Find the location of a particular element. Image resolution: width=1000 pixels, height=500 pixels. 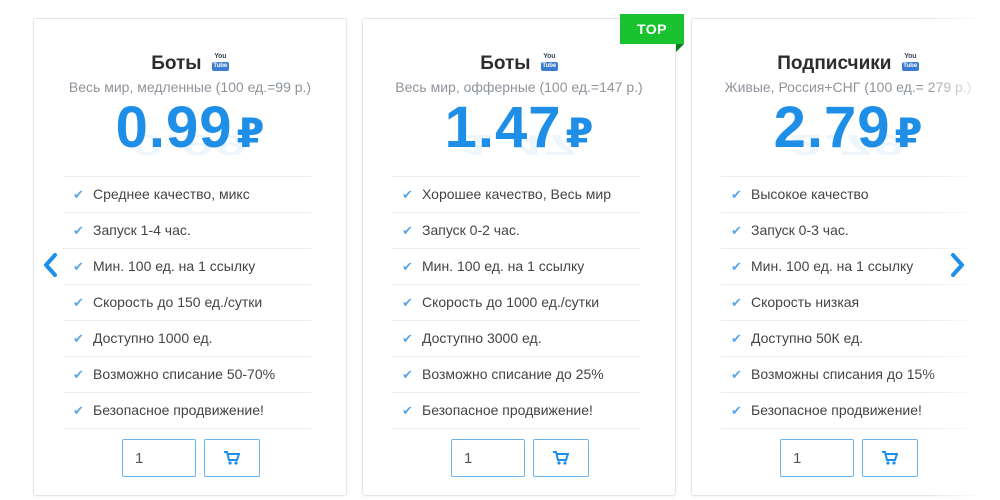

feature-item: ✔ Хорошее качество, Весь мир is located at coordinates (516, 195).